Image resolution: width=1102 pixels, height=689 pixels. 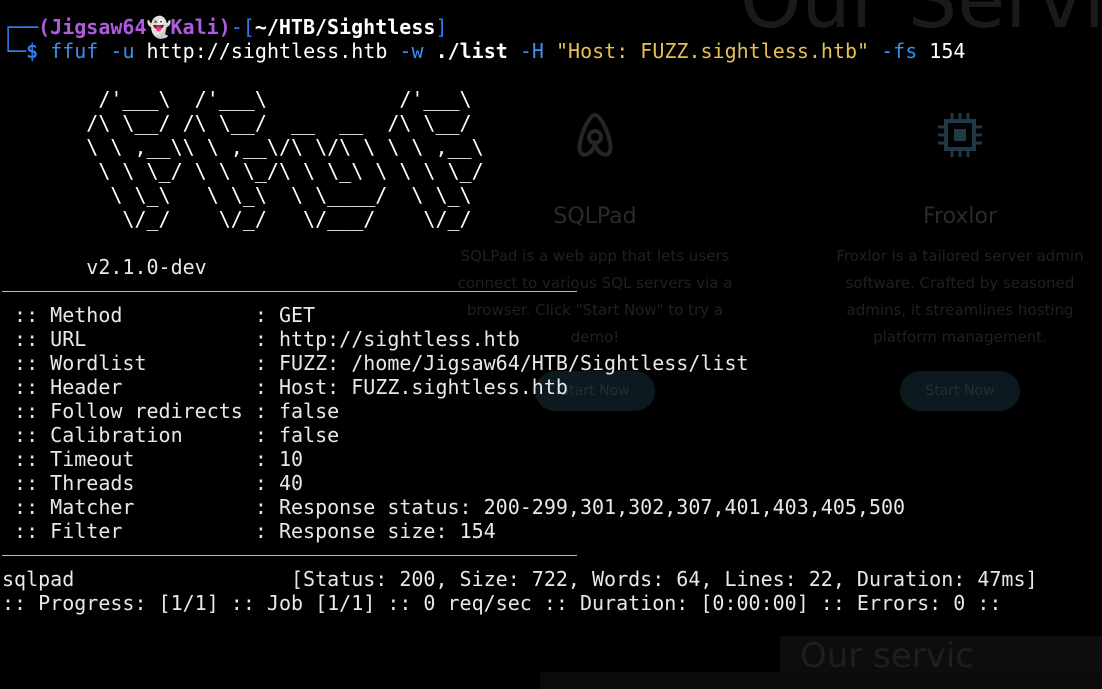 What do you see at coordinates (153, 459) in the screenshot?
I see `config-line-timeout: :: Timeout : 10` at bounding box center [153, 459].